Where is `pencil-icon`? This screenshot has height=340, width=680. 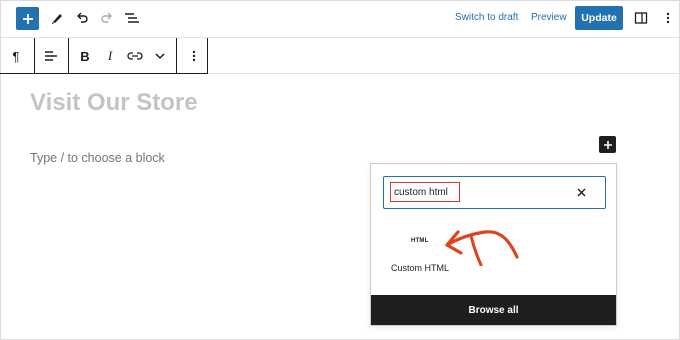
pencil-icon is located at coordinates (57, 19).